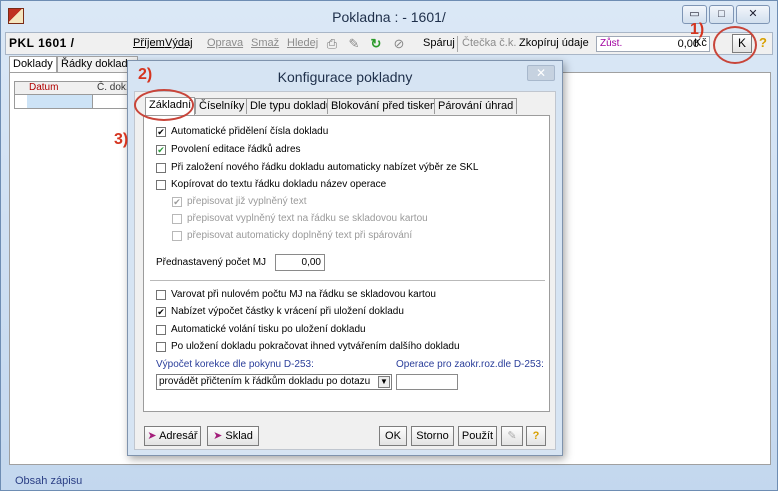 The image size is (778, 491). Describe the element at coordinates (33, 64) in the screenshot. I see `tab-doklady: Doklady` at that location.